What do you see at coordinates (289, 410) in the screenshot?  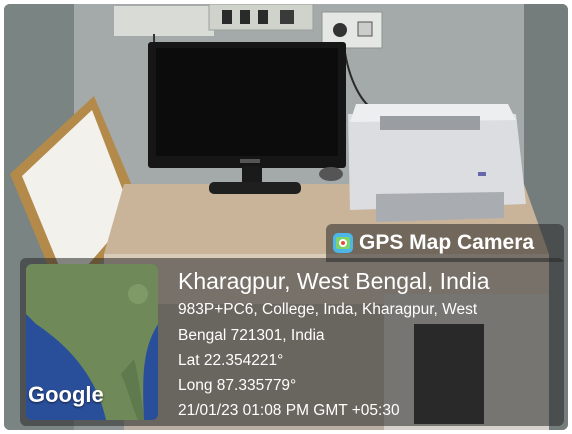 I see `timestamp: 21/01/23 01:08 PM GMT +05:30` at bounding box center [289, 410].